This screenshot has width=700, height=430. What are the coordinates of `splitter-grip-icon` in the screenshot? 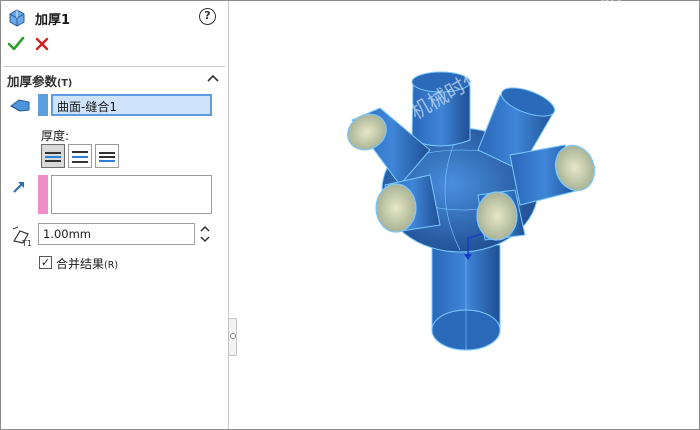 It's located at (233, 336).